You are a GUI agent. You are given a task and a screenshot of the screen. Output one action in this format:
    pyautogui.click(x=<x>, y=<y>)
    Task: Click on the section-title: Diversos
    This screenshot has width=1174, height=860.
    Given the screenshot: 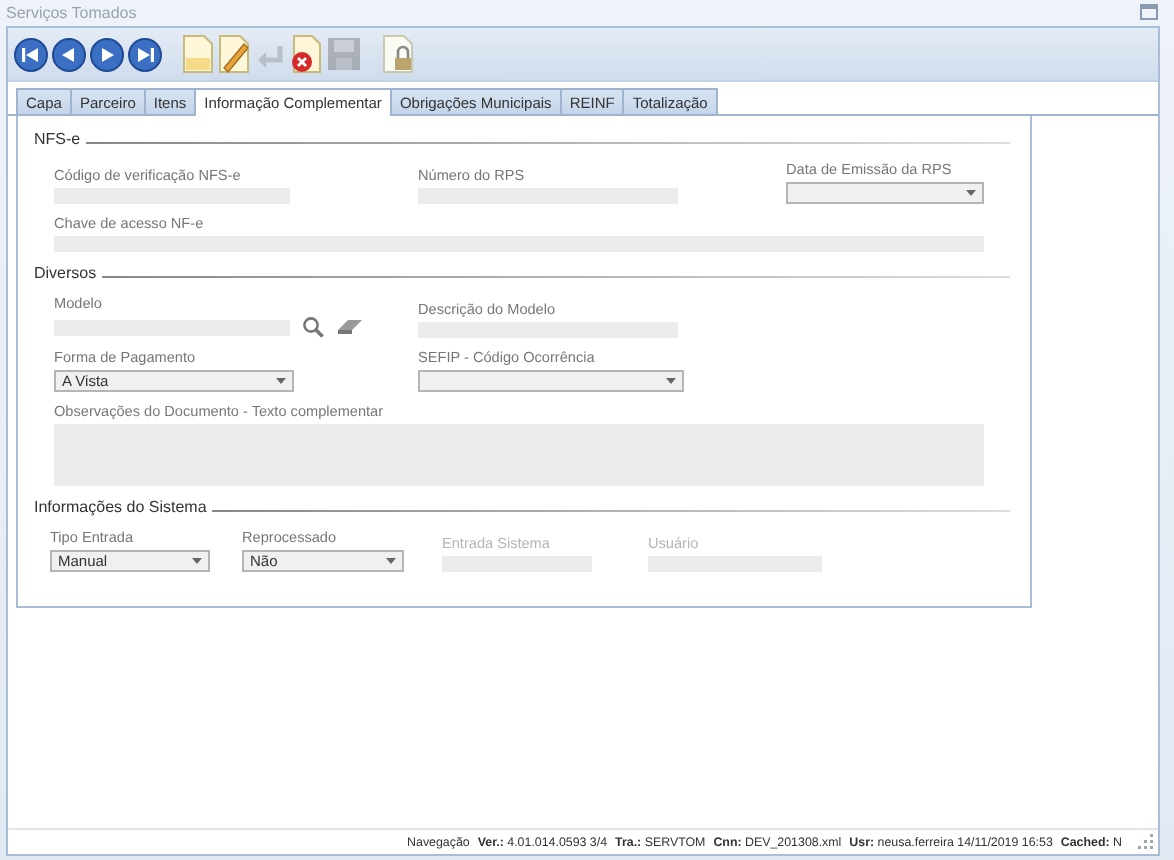 What is the action you would take?
    pyautogui.click(x=65, y=272)
    